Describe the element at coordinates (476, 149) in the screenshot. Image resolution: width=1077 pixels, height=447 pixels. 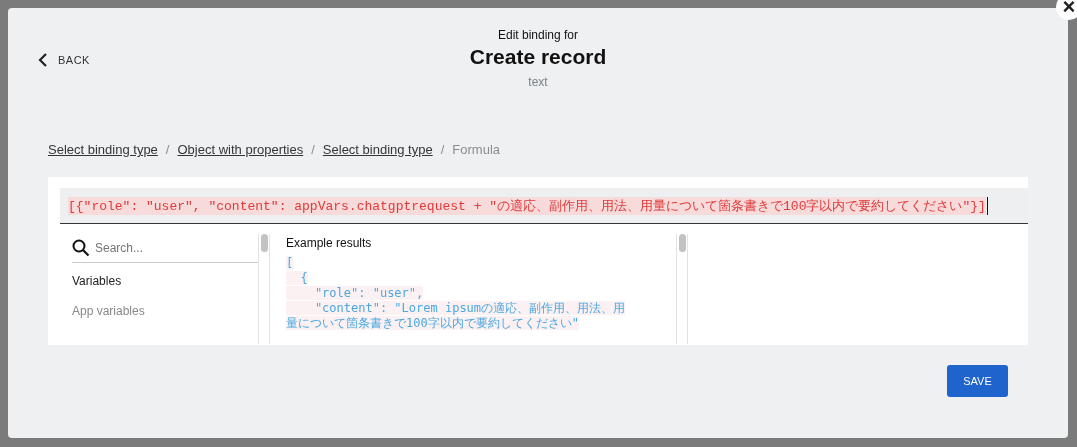
I see `breadcrumb-current: Formula` at that location.